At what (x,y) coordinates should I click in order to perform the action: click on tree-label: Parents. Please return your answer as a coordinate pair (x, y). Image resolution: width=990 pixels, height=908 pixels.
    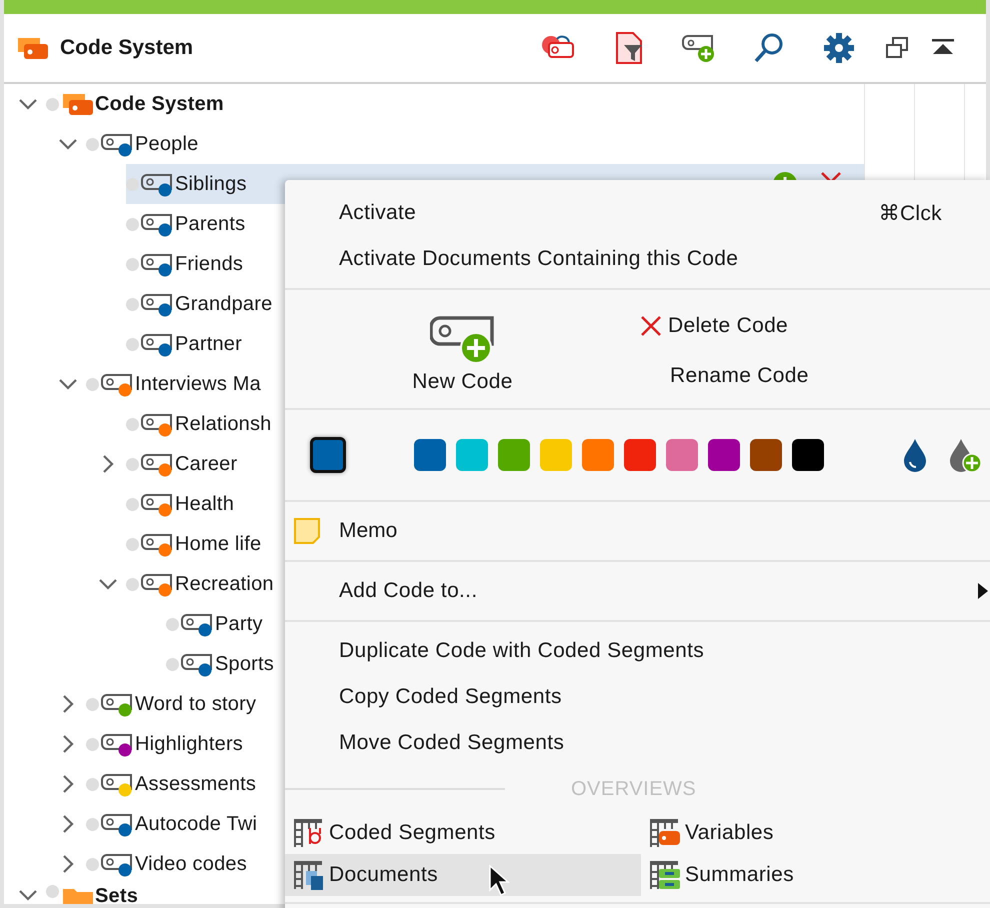
    Looking at the image, I should click on (210, 224).